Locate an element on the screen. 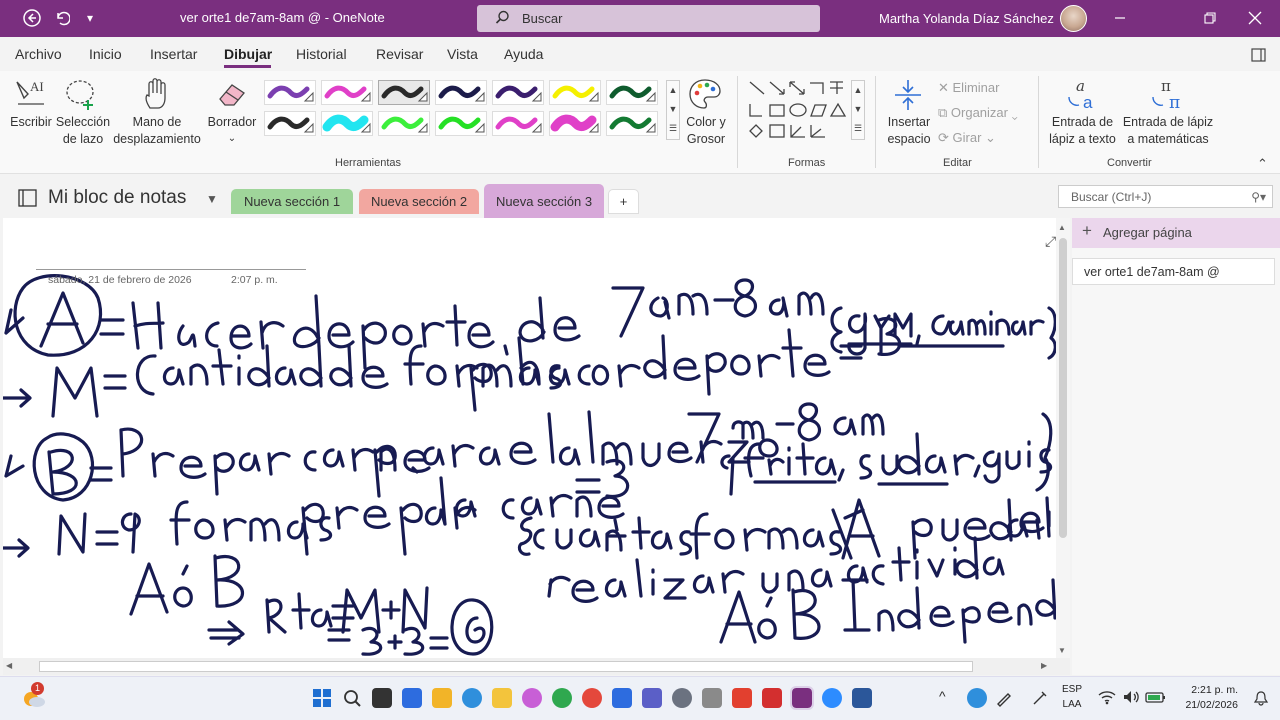 The height and width of the screenshot is (720, 1280). anydesk-icon is located at coordinates (742, 698).